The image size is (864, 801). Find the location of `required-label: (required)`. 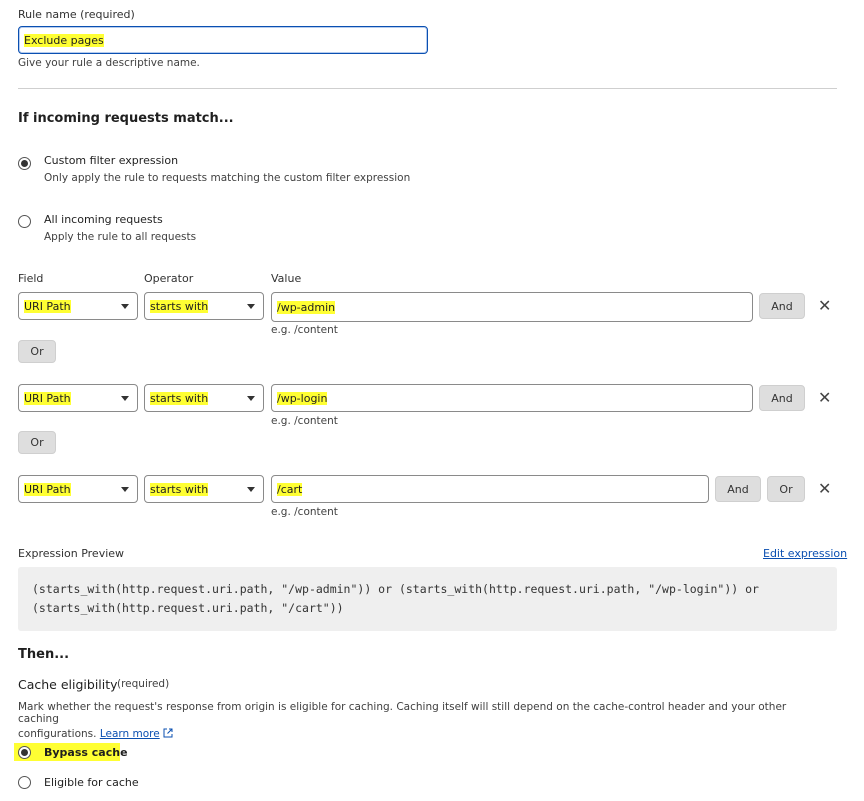

required-label: (required) is located at coordinates (143, 684).